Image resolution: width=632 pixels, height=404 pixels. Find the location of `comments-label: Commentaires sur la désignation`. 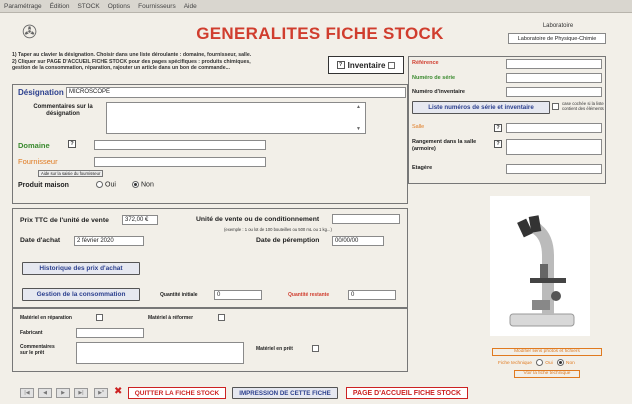

comments-label: Commentaires sur la désignation is located at coordinates (63, 110).